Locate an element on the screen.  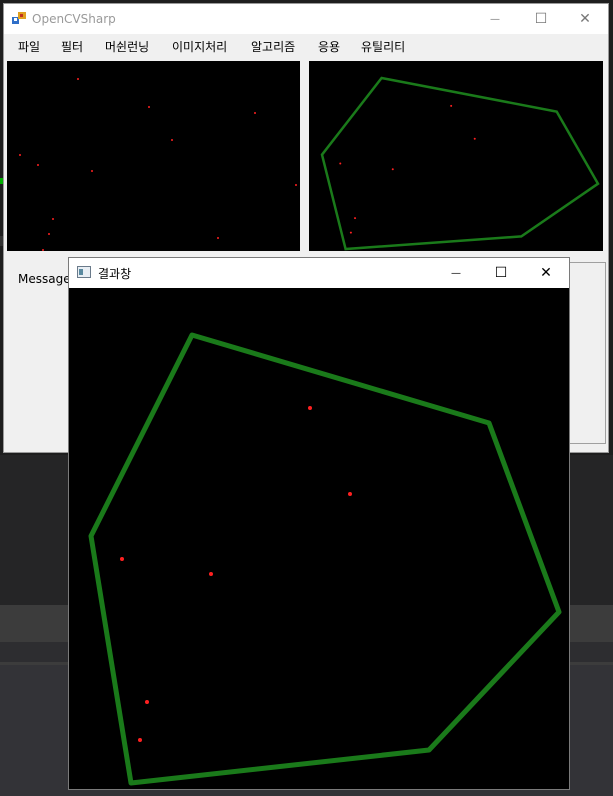
main-titlebar: OpenCVSharp — ☐ ✕ is located at coordinates (306, 19).